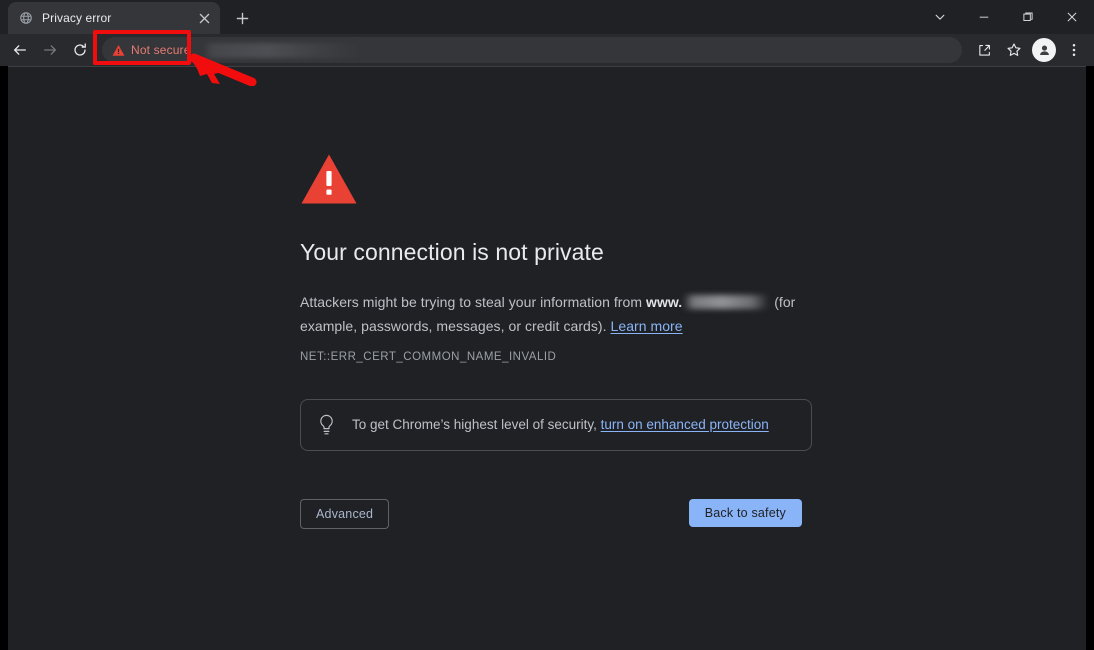 The width and height of the screenshot is (1094, 650). I want to click on warning-triangle-icon, so click(118, 50).